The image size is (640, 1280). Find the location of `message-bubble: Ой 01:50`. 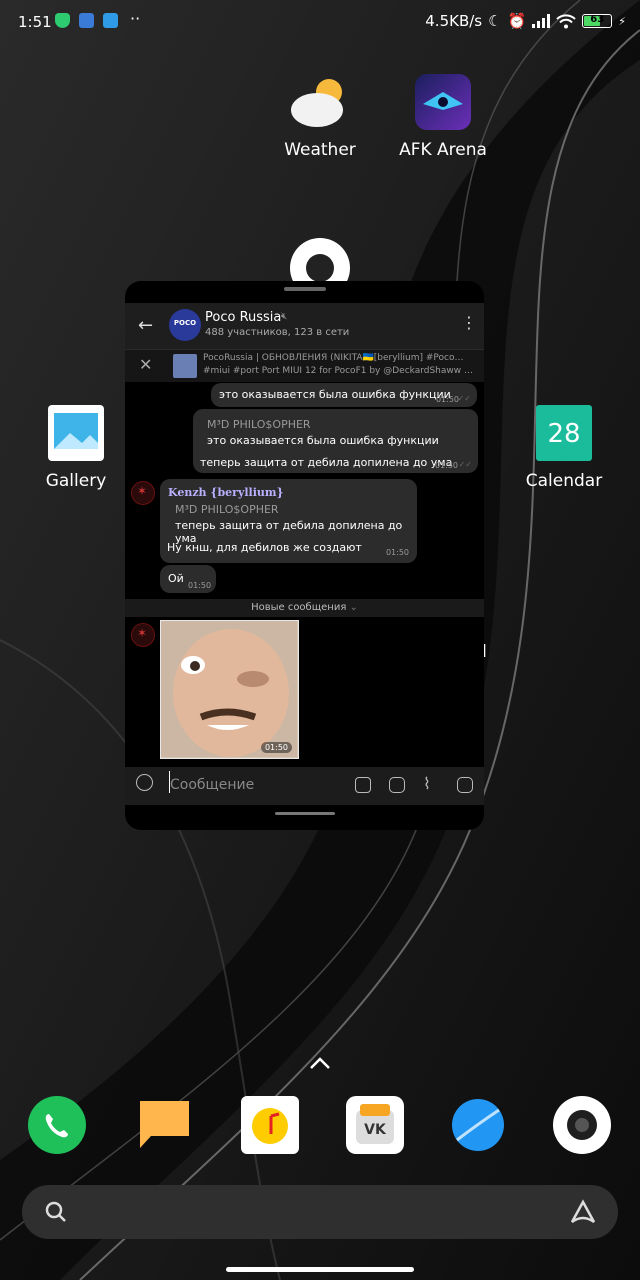

message-bubble: Ой 01:50 is located at coordinates (188, 579).